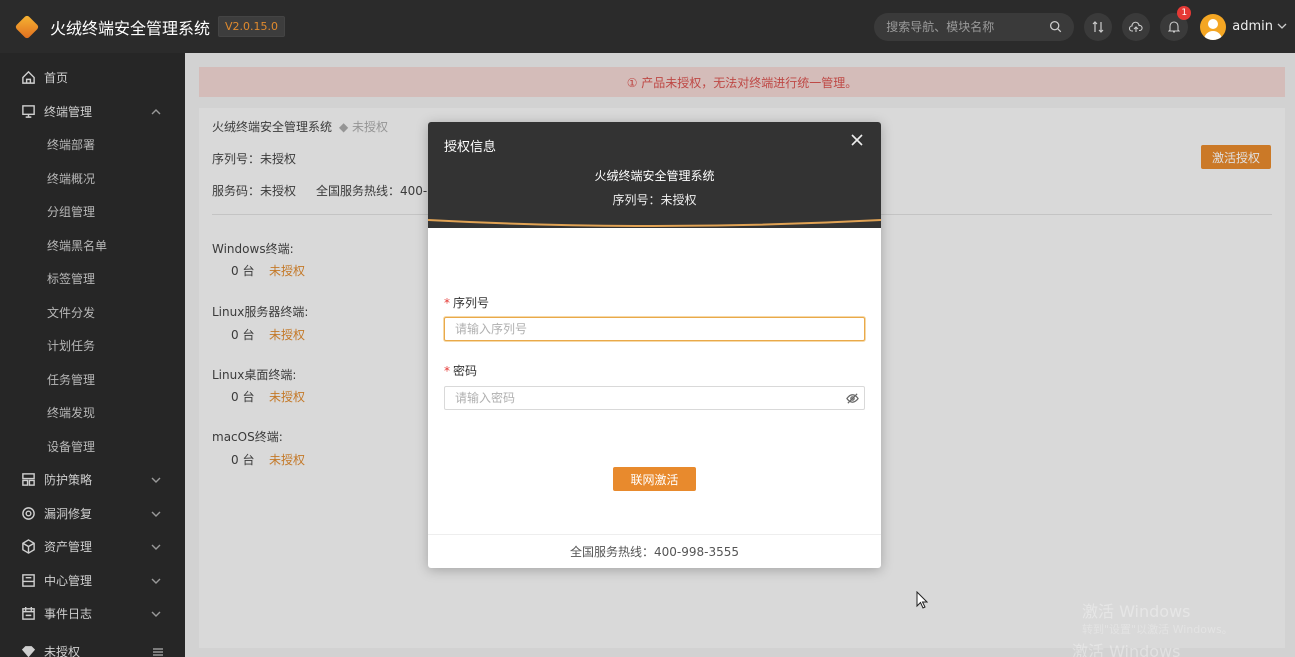 The width and height of the screenshot is (1295, 657). What do you see at coordinates (1184, 12) in the screenshot?
I see `notification-badge: 1` at bounding box center [1184, 12].